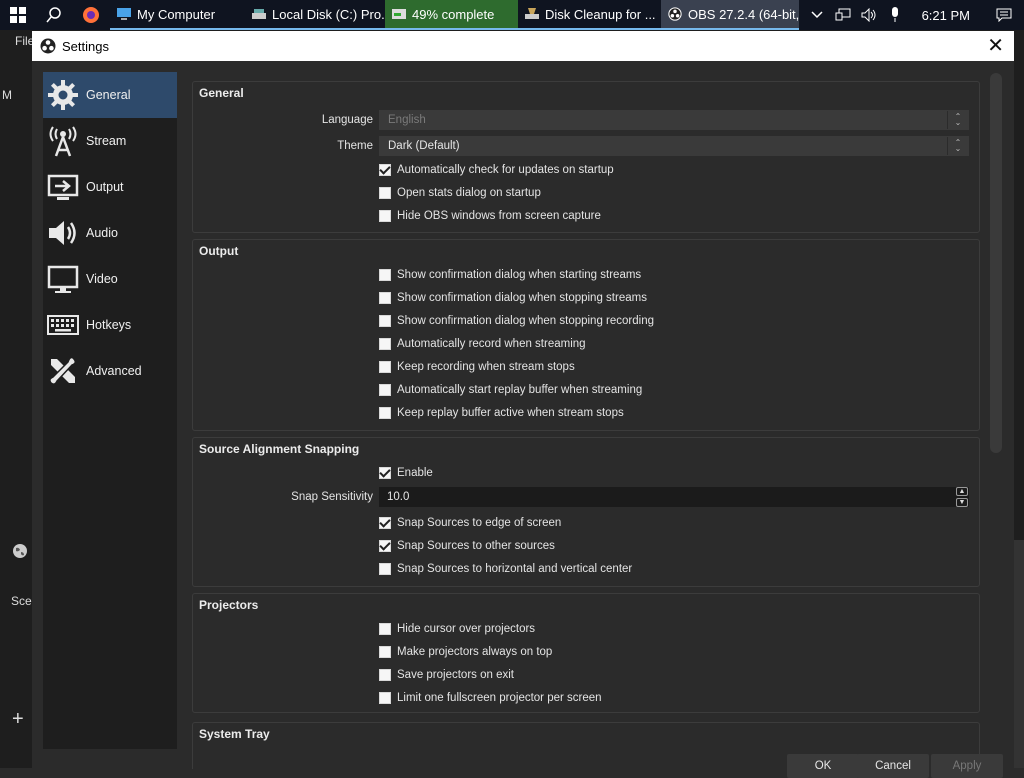 The image size is (1024, 778). What do you see at coordinates (476, 546) in the screenshot?
I see `checkbox-label: Snap Sources to other sources` at bounding box center [476, 546].